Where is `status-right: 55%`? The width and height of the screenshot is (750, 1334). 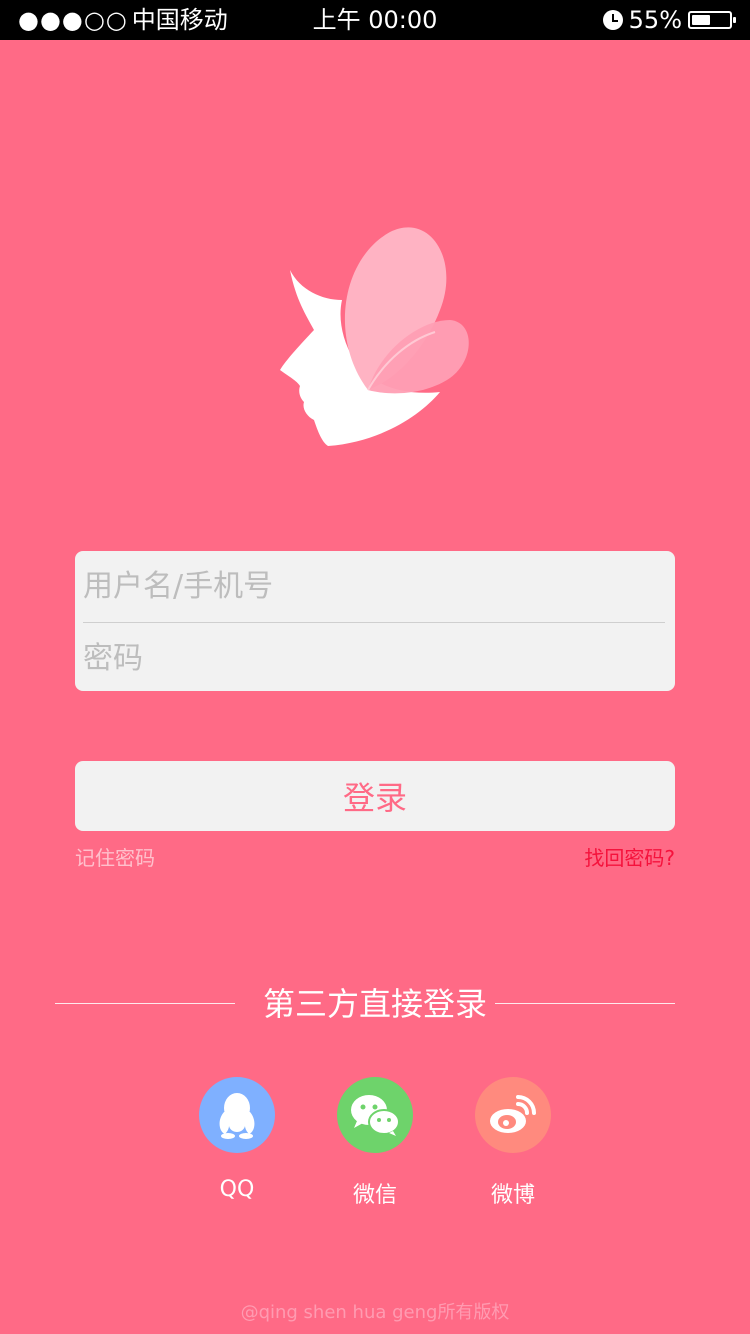
status-right: 55% is located at coordinates (669, 20).